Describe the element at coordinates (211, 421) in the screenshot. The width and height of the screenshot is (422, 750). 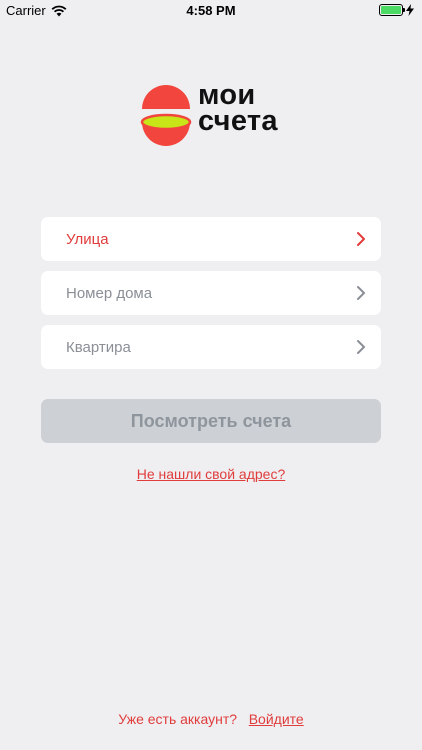
I see `view-bills-button: Посмотреть счета` at that location.